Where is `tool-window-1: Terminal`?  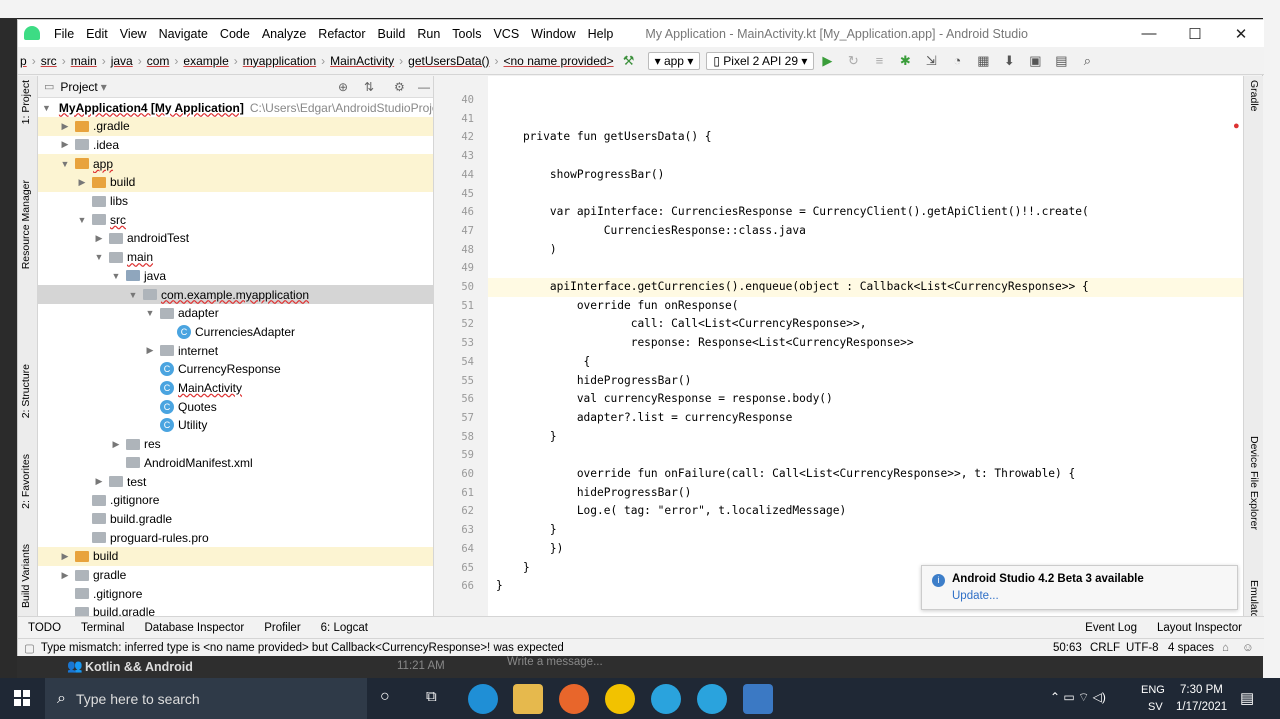 tool-window-1: Terminal is located at coordinates (102, 628).